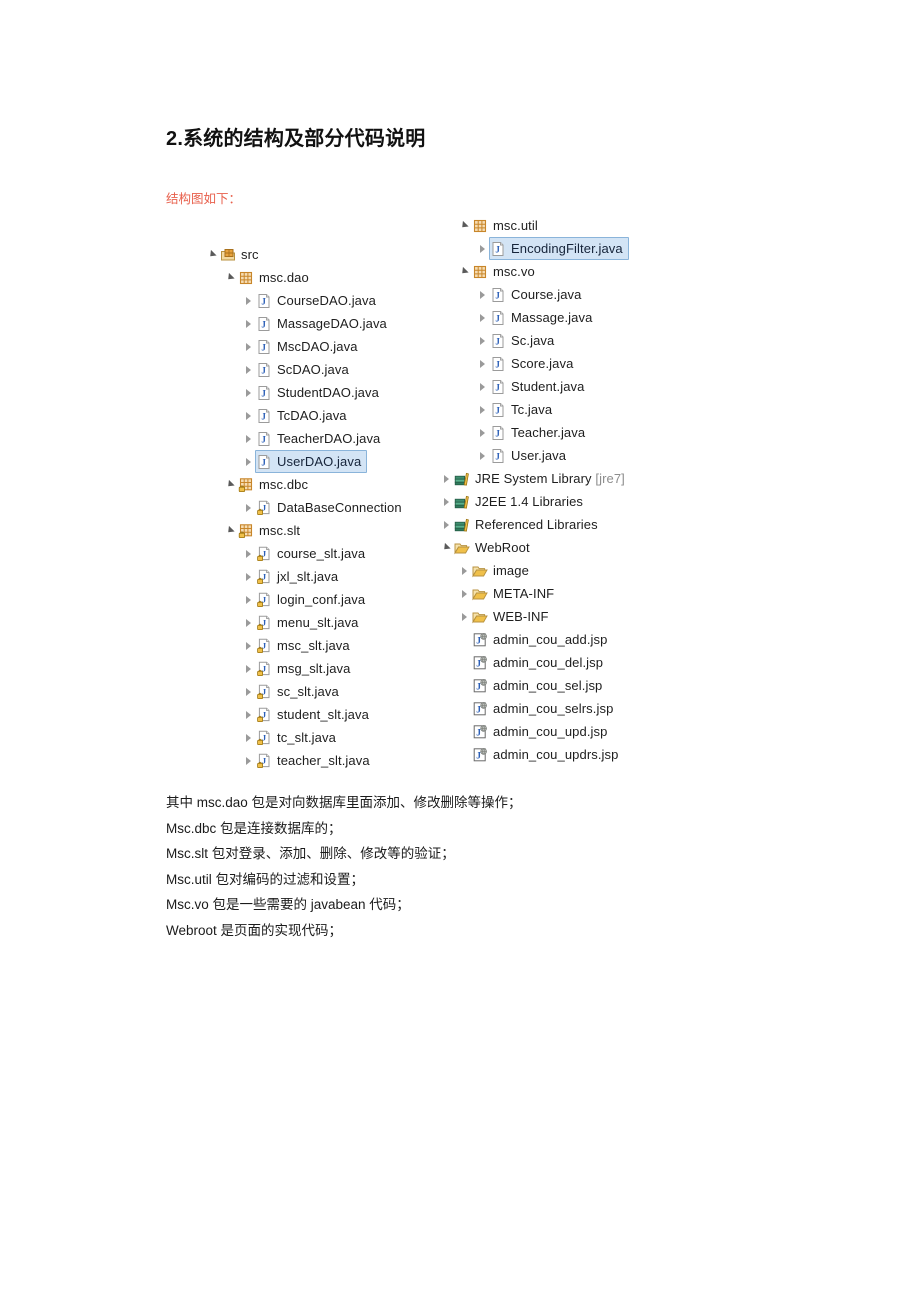 Image resolution: width=920 pixels, height=1302 pixels. I want to click on tree-row: Jjxl_slt.java, so click(321, 576).